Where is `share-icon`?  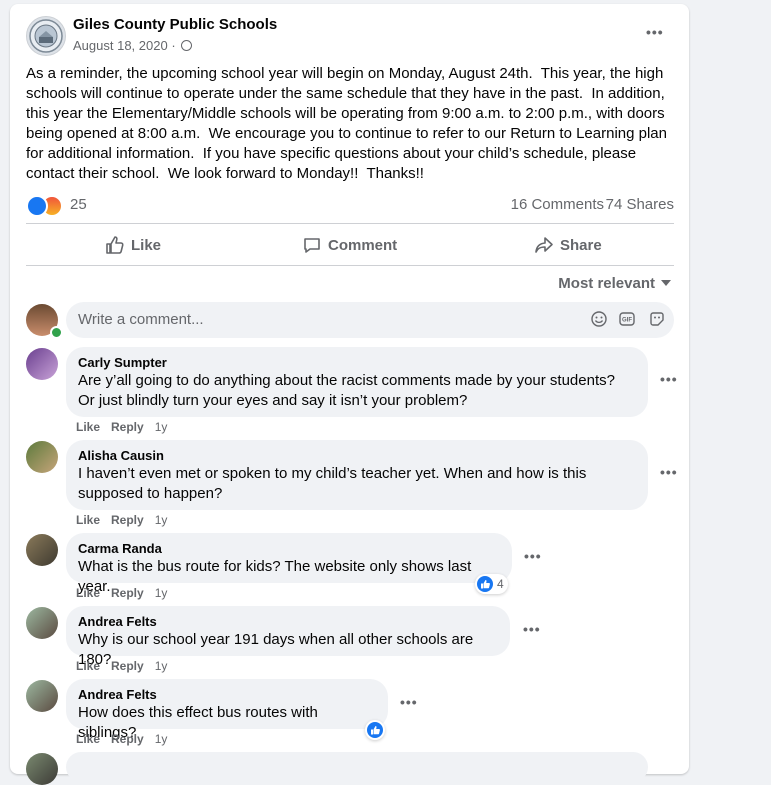 share-icon is located at coordinates (544, 245).